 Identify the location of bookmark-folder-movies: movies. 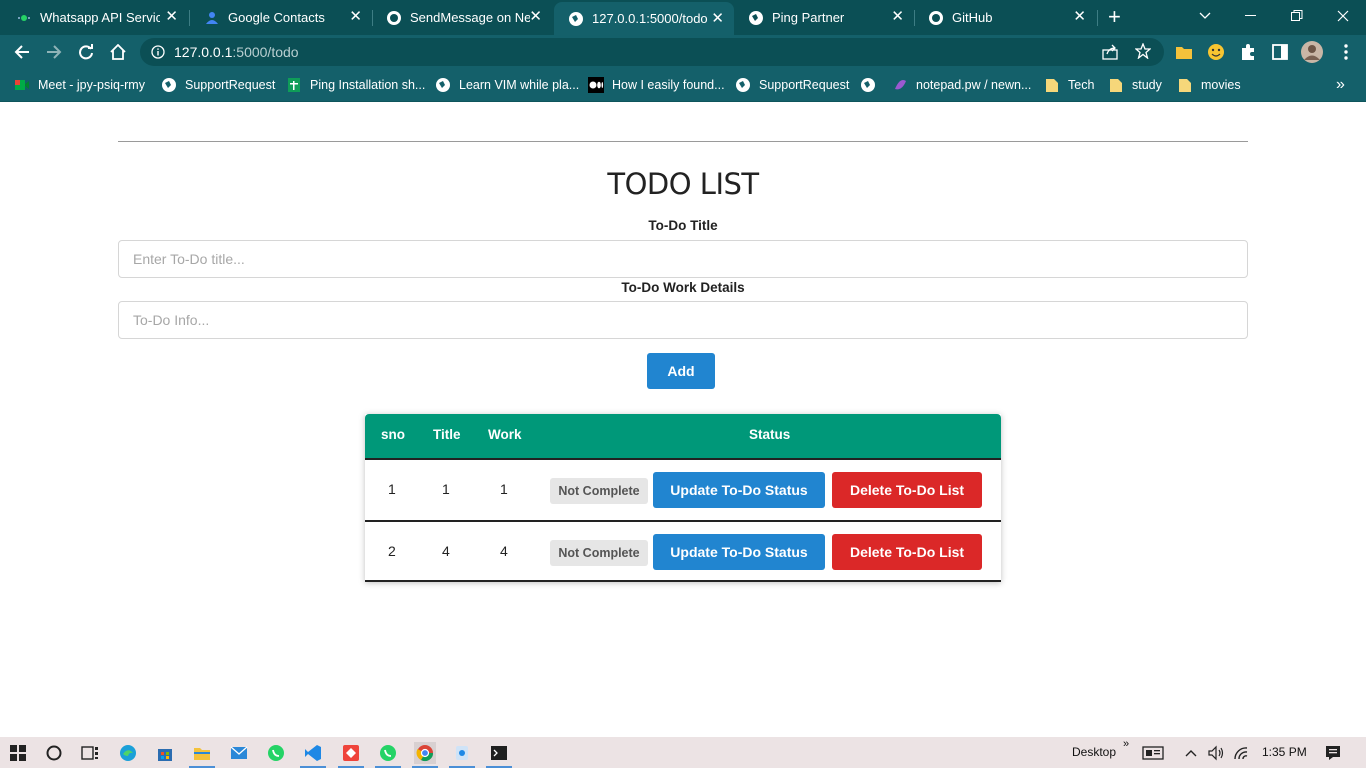
(1209, 85).